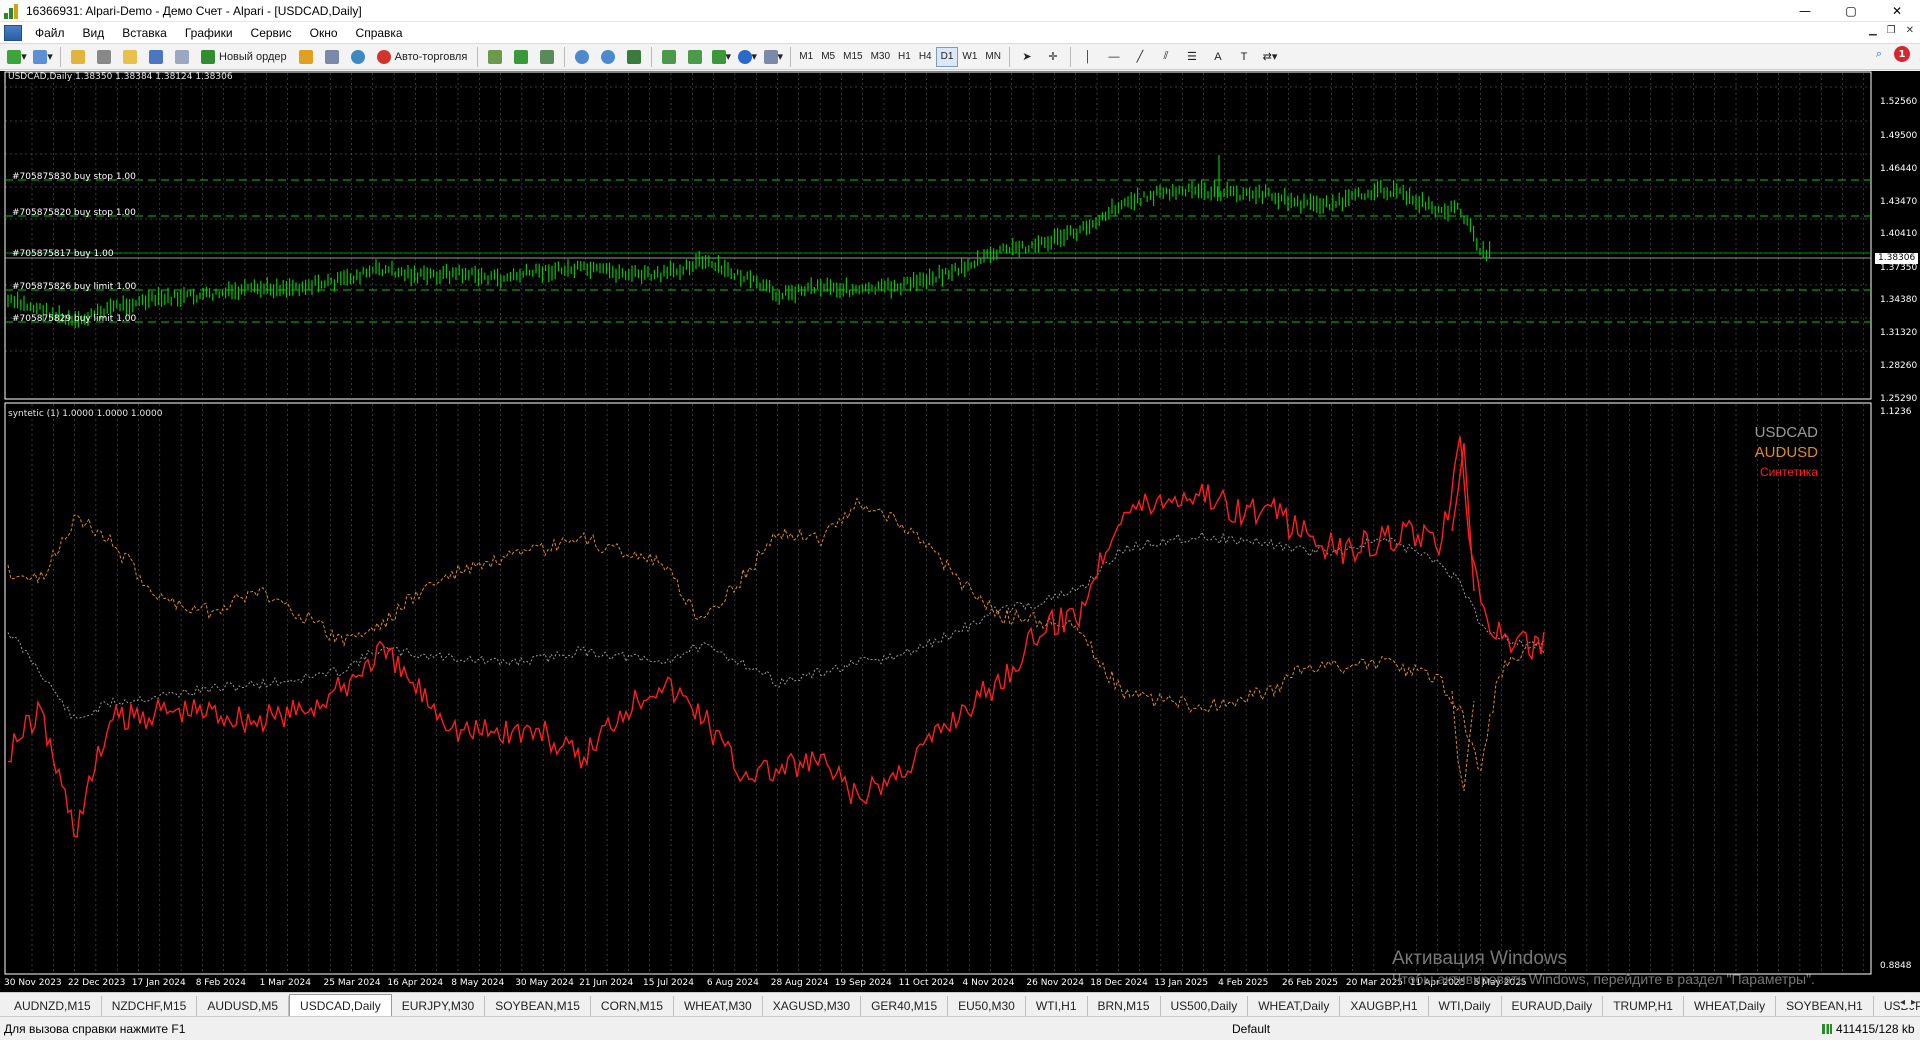 The height and width of the screenshot is (1040, 1920). What do you see at coordinates (130, 57) in the screenshot?
I see `navigator-button` at bounding box center [130, 57].